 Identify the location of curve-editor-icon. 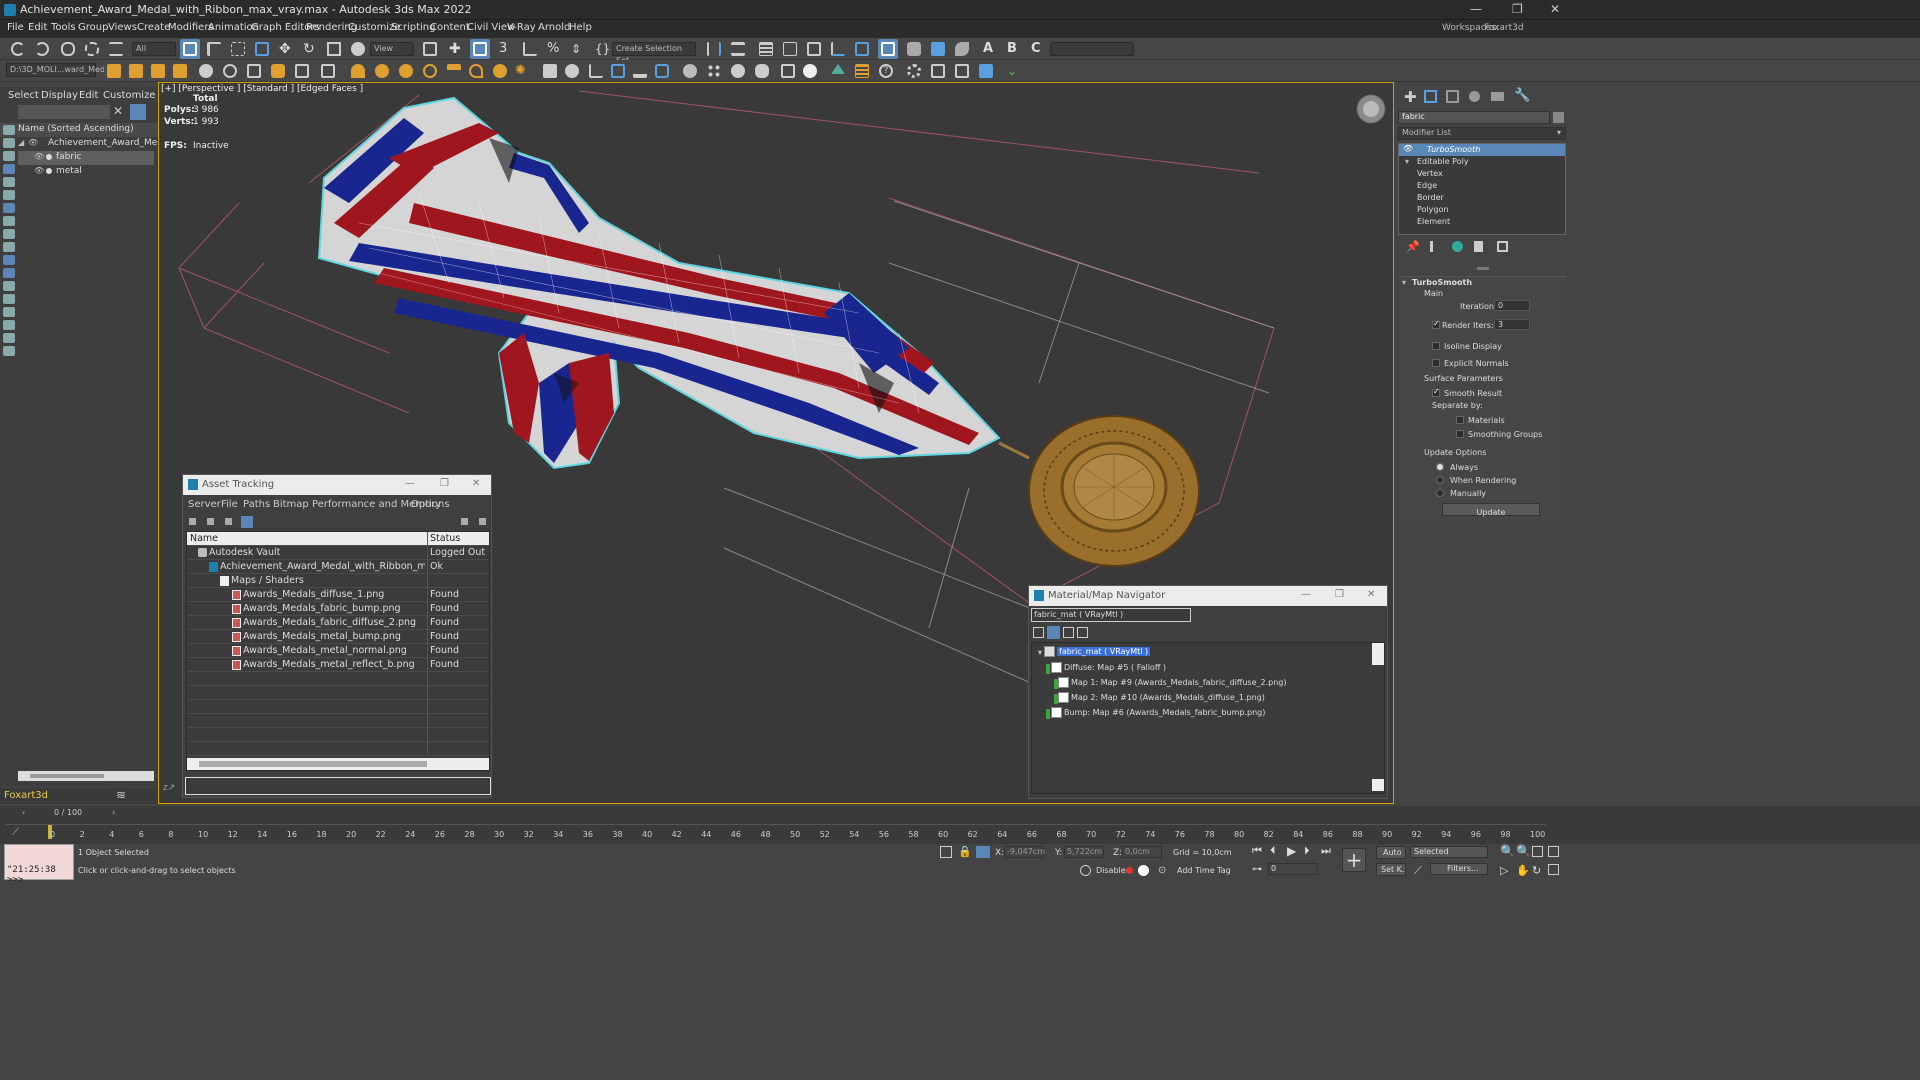
(838, 49).